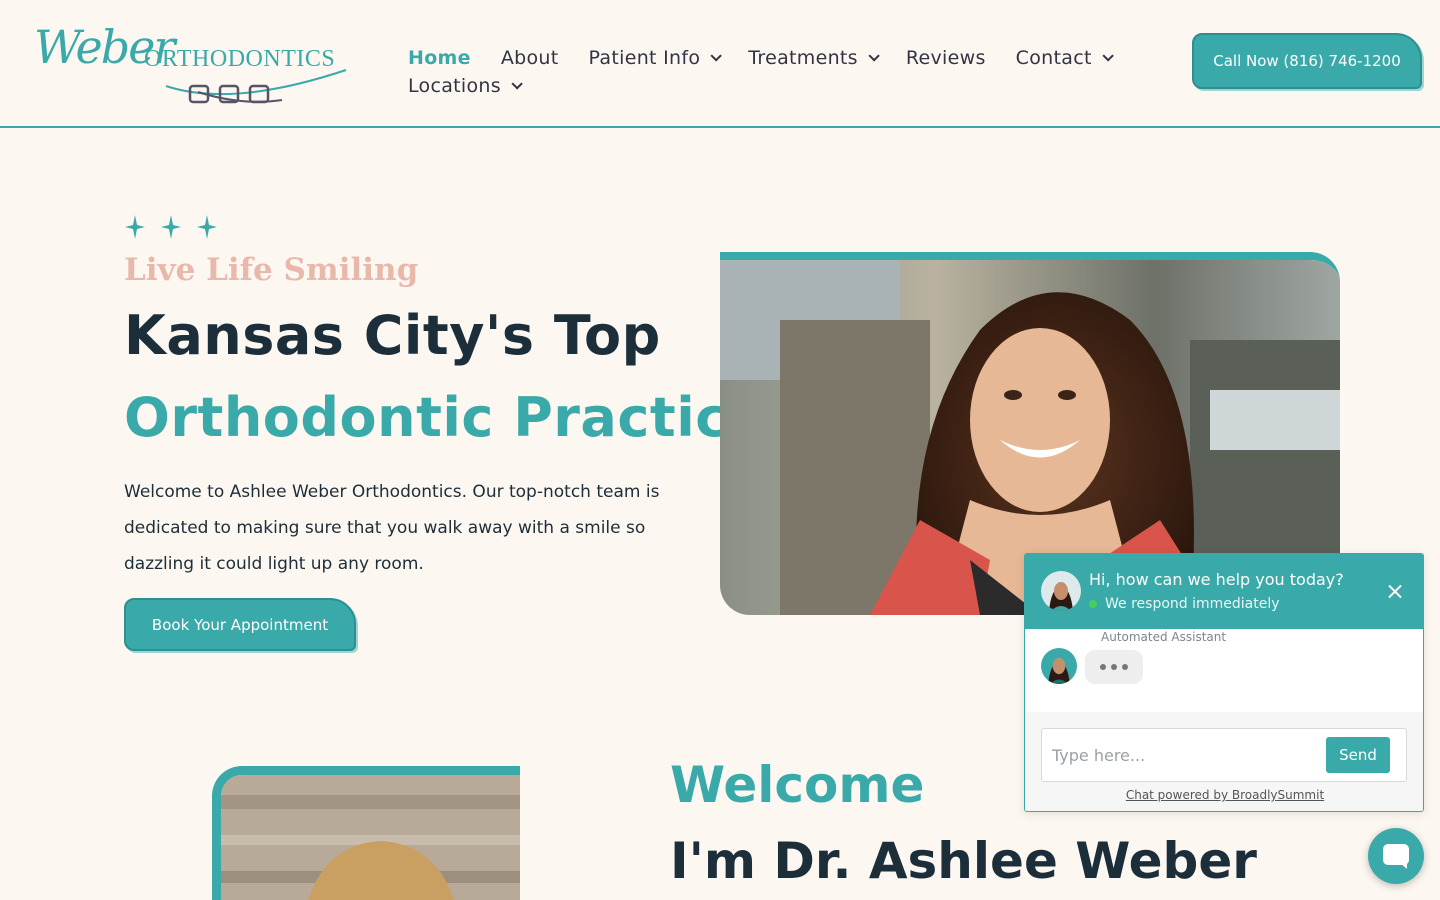 The height and width of the screenshot is (900, 1440). I want to click on agent-avatar, so click(1061, 591).